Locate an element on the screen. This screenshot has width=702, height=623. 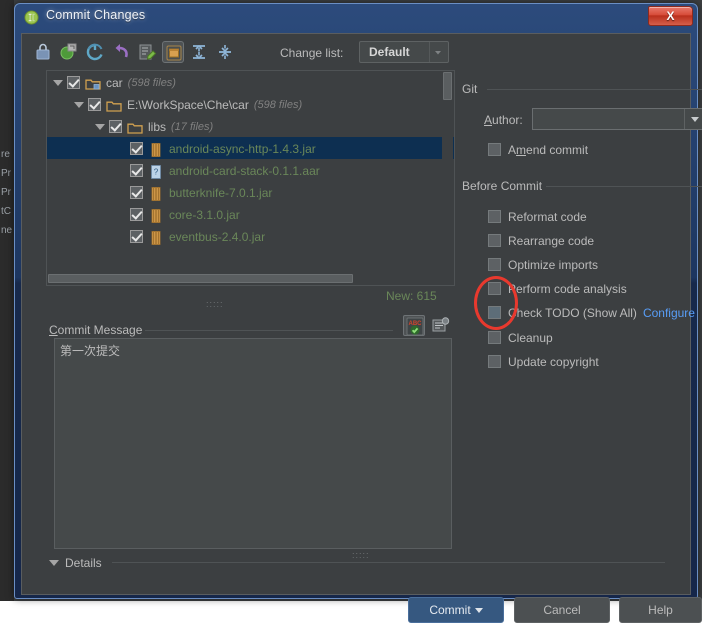
tree-horizontal-scroll-thumb is located at coordinates (200, 278).